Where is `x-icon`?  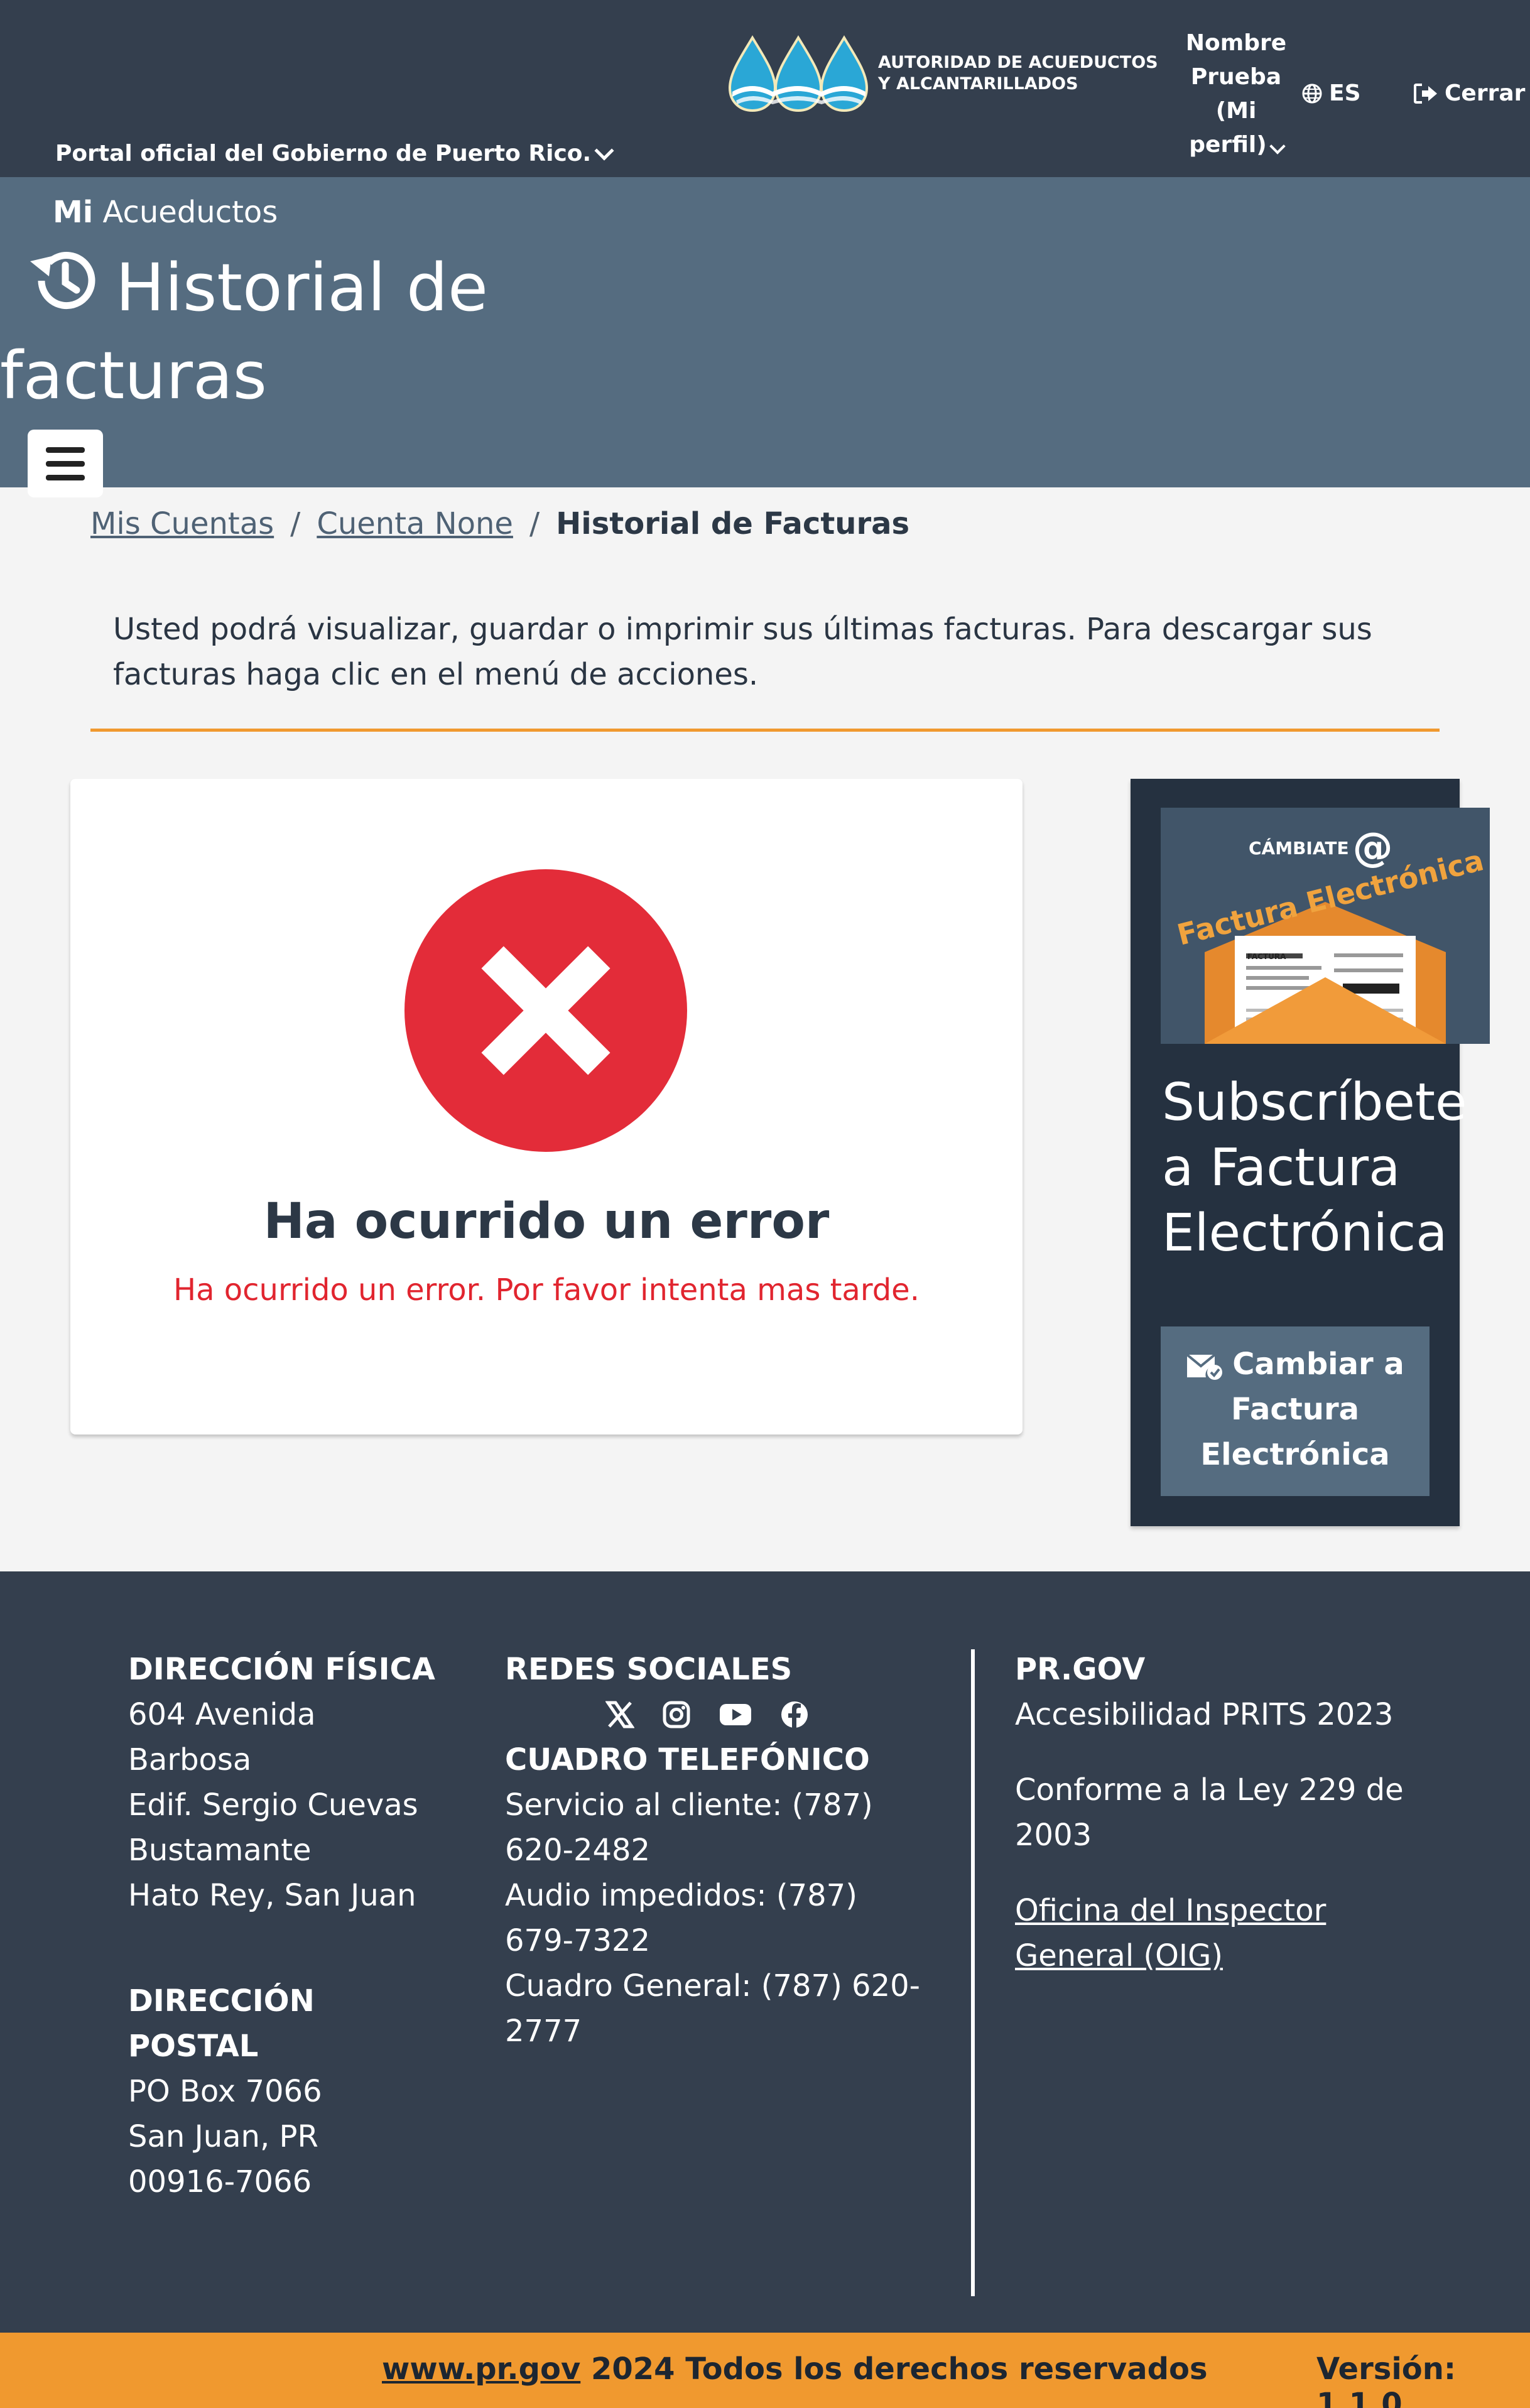
x-icon is located at coordinates (619, 1714).